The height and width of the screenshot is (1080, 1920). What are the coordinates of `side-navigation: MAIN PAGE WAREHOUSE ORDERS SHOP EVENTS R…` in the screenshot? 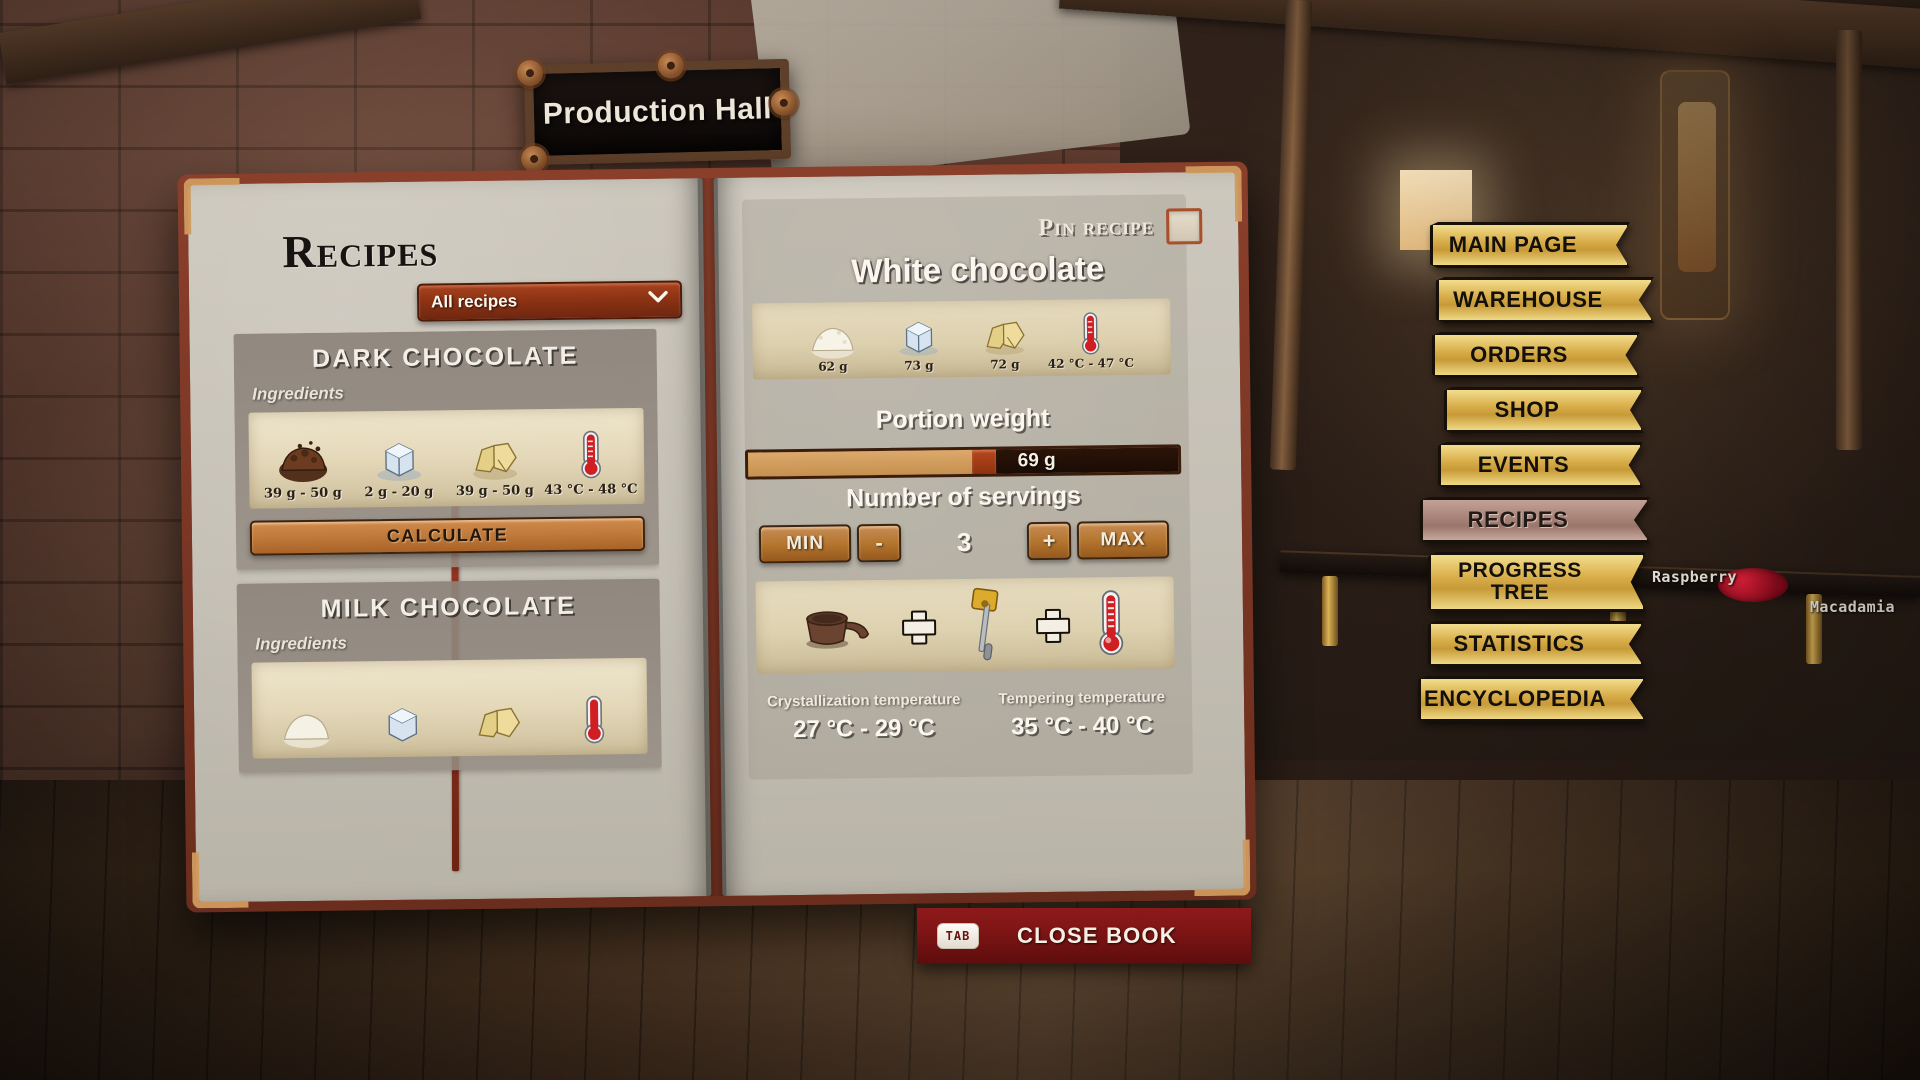 It's located at (1659, 476).